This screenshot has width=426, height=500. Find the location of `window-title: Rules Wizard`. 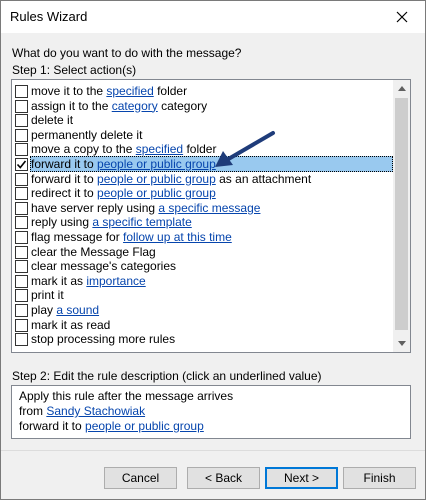

window-title: Rules Wizard is located at coordinates (49, 16).